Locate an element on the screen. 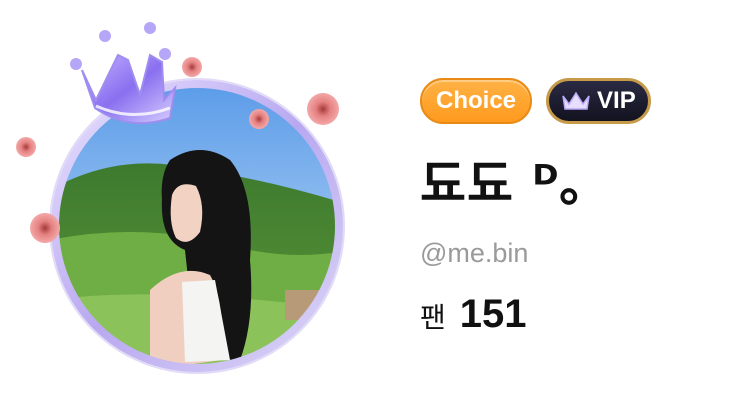  user-handle: @me.bin is located at coordinates (580, 253).